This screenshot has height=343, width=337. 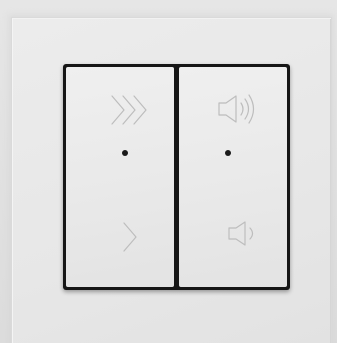 What do you see at coordinates (129, 110) in the screenshot?
I see `fast-forward-icon` at bounding box center [129, 110].